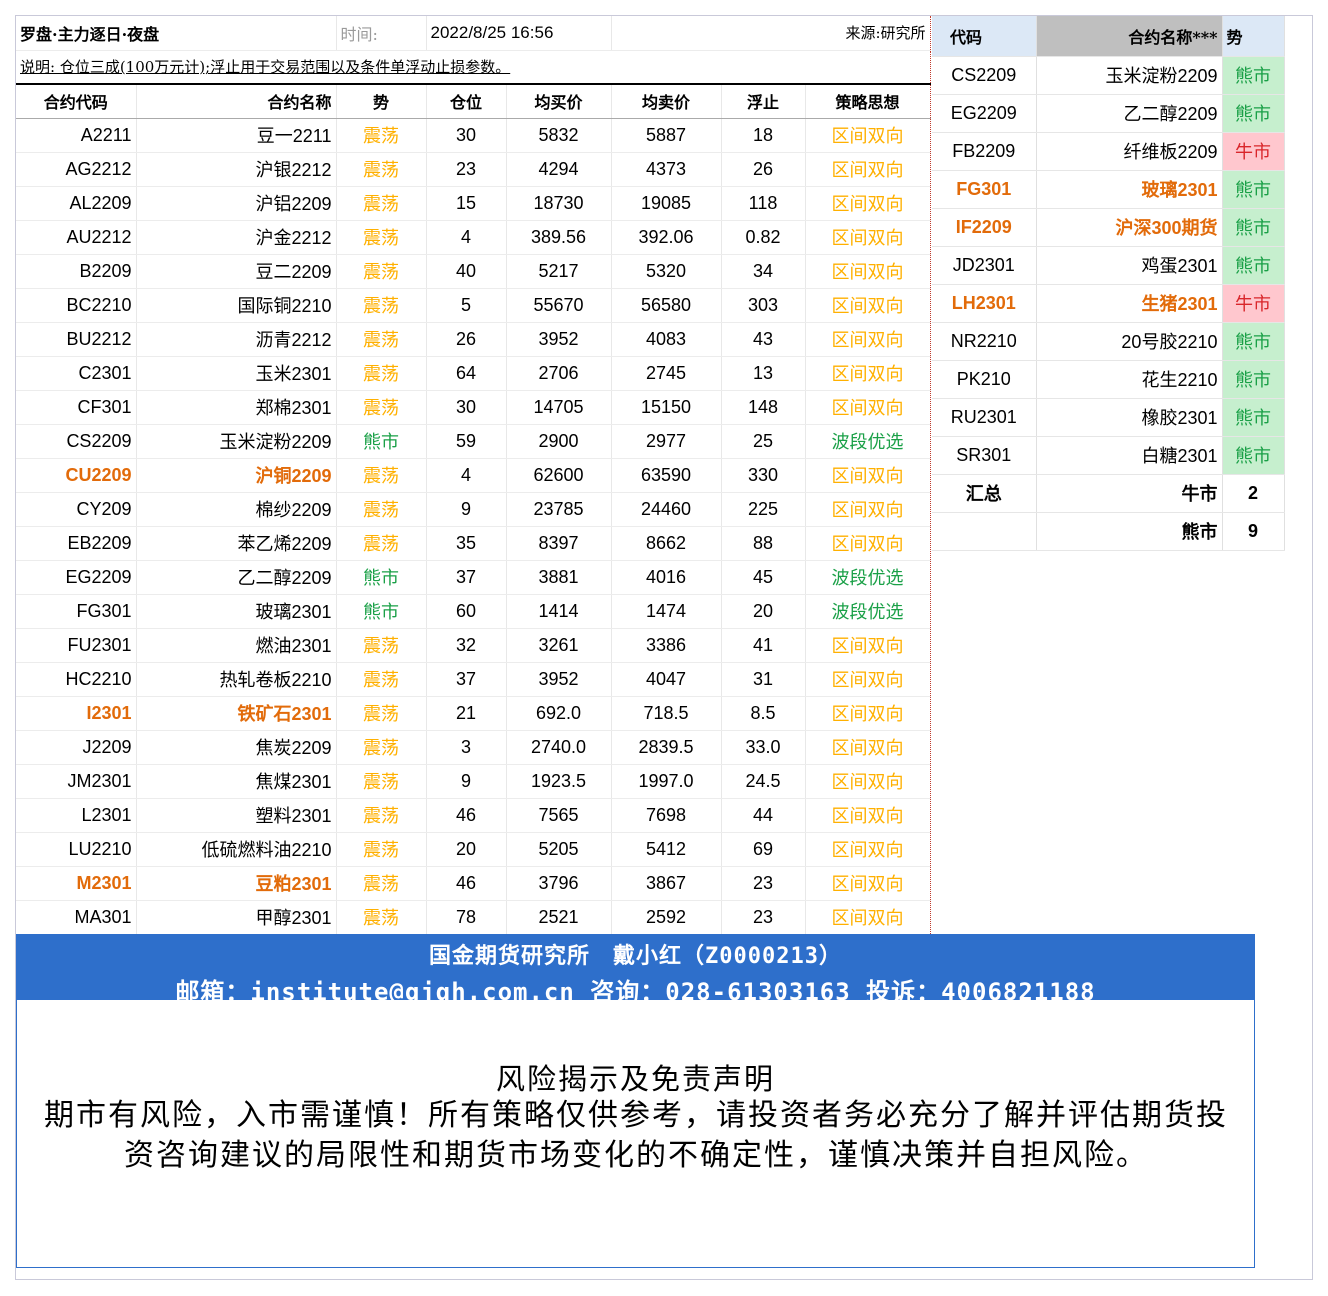 The width and height of the screenshot is (1328, 1296). What do you see at coordinates (559, 441) in the screenshot?
I see `avg-buy-cell: 2900` at bounding box center [559, 441].